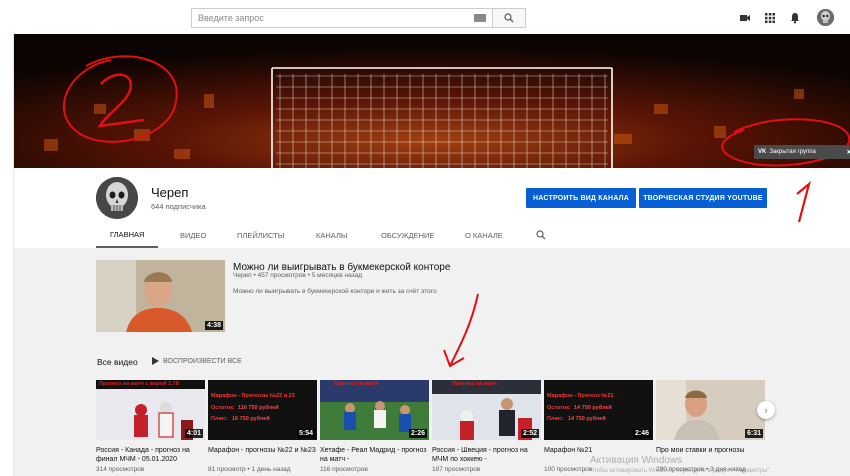 Image resolution: width=850 pixels, height=476 pixels. What do you see at coordinates (117, 362) in the screenshot?
I see `all-videos-heading: Все видео` at bounding box center [117, 362].